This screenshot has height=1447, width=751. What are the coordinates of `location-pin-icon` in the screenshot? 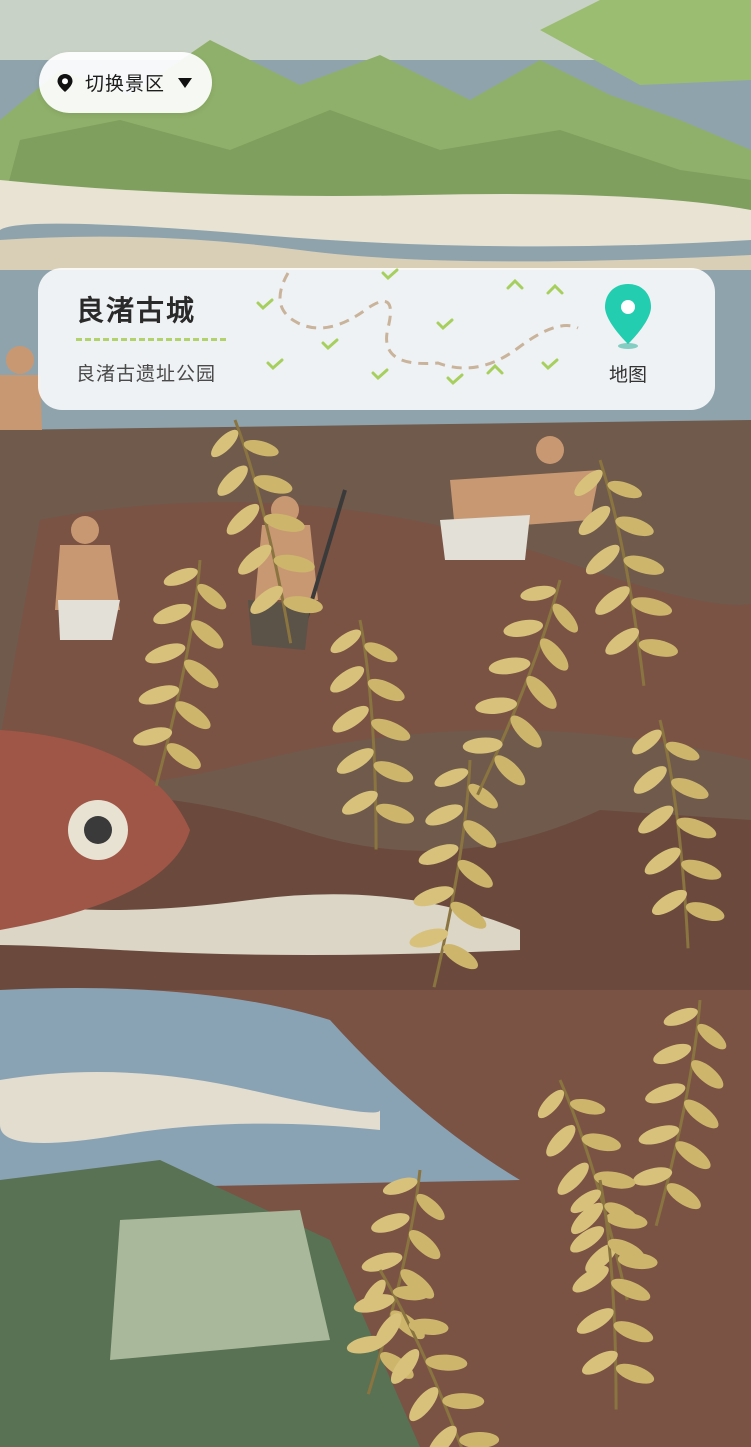 It's located at (65, 82).